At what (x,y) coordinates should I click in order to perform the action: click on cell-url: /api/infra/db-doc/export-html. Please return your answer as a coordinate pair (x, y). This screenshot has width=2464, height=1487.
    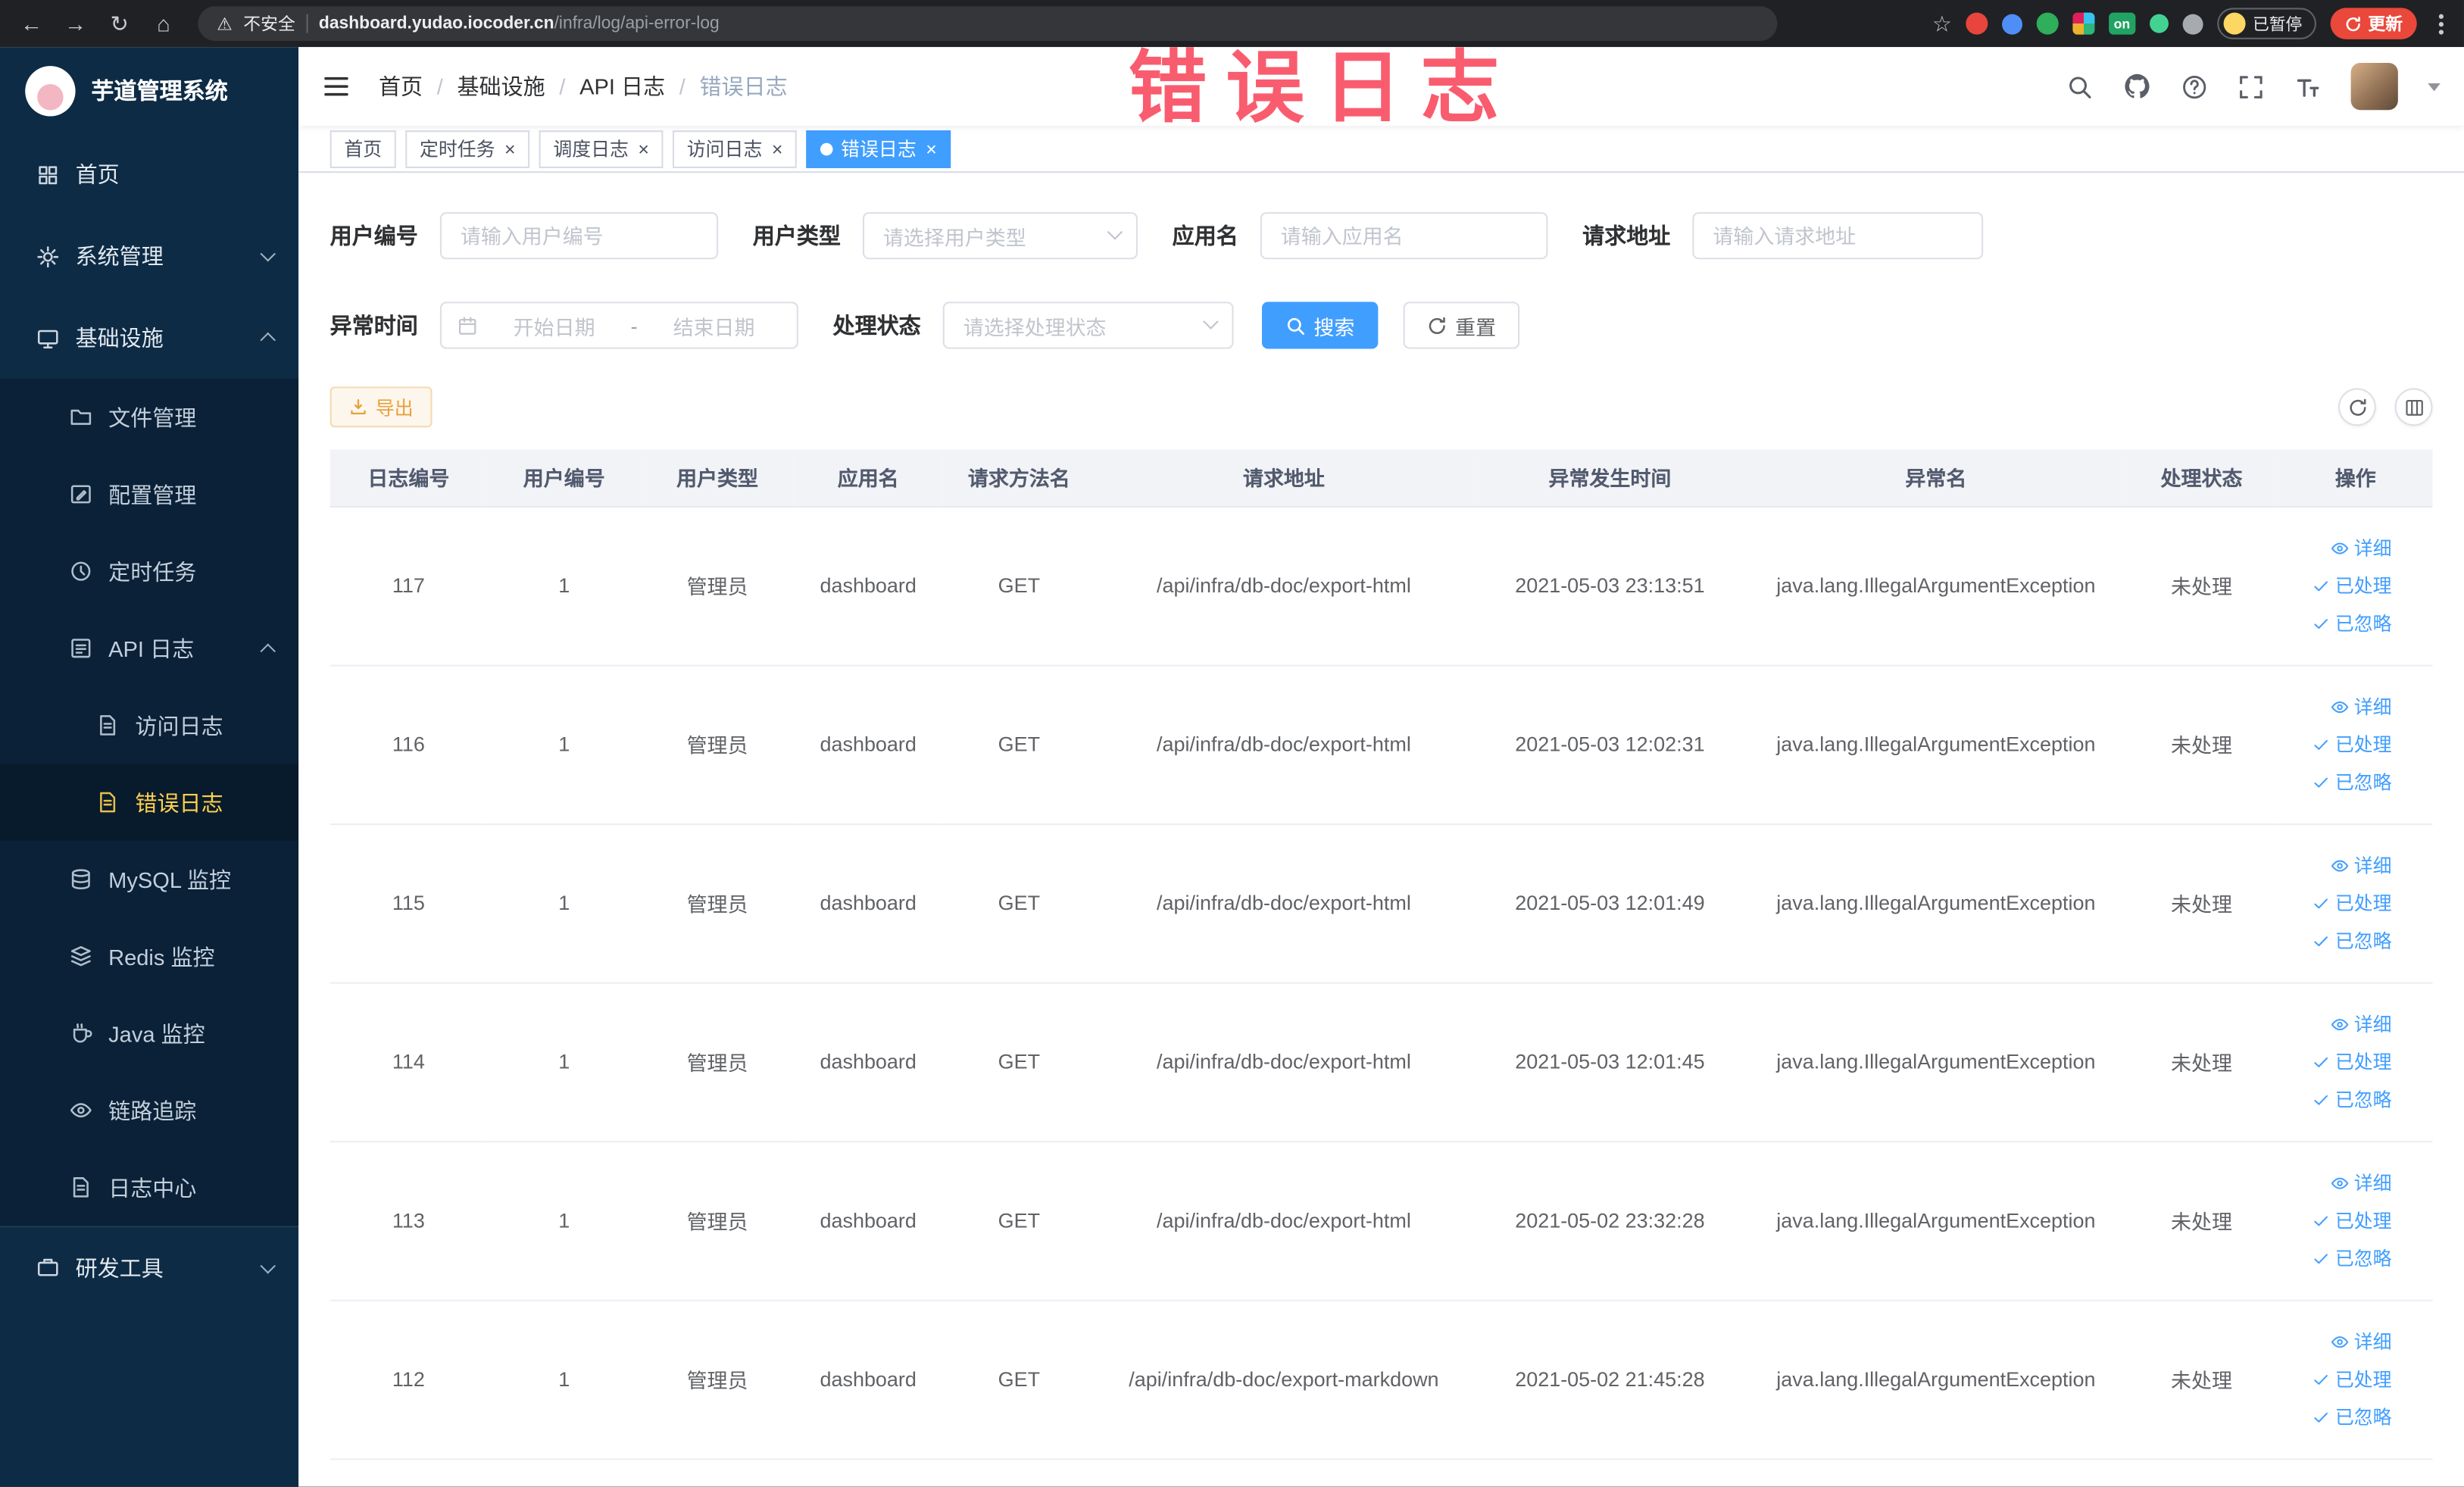
    Looking at the image, I should click on (1283, 1221).